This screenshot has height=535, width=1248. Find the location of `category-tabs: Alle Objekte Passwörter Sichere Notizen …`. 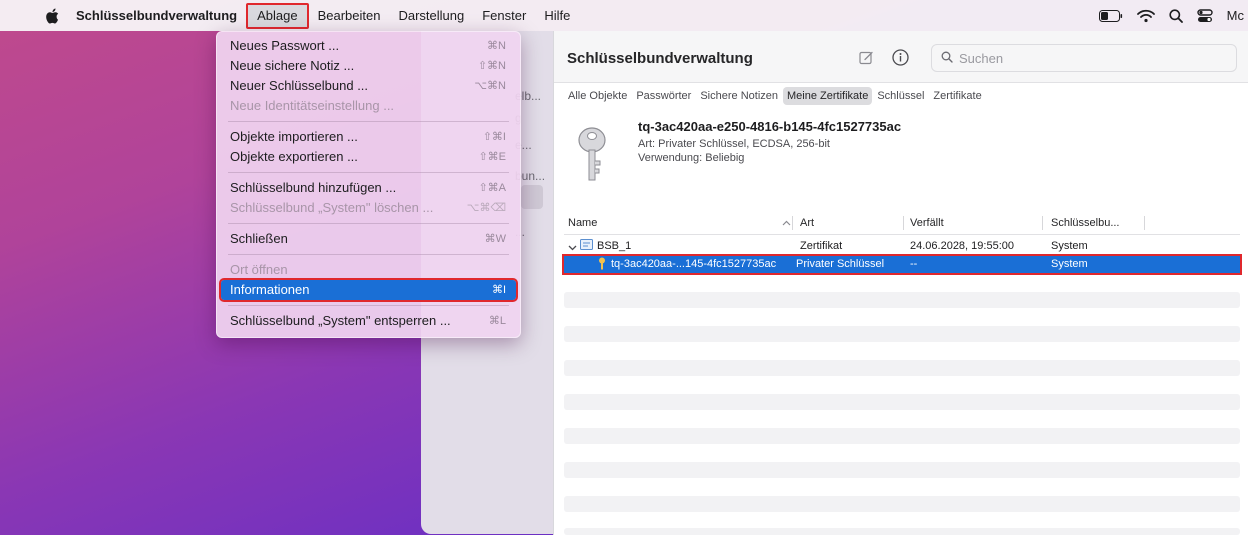

category-tabs: Alle Objekte Passwörter Sichere Notizen … is located at coordinates (775, 96).